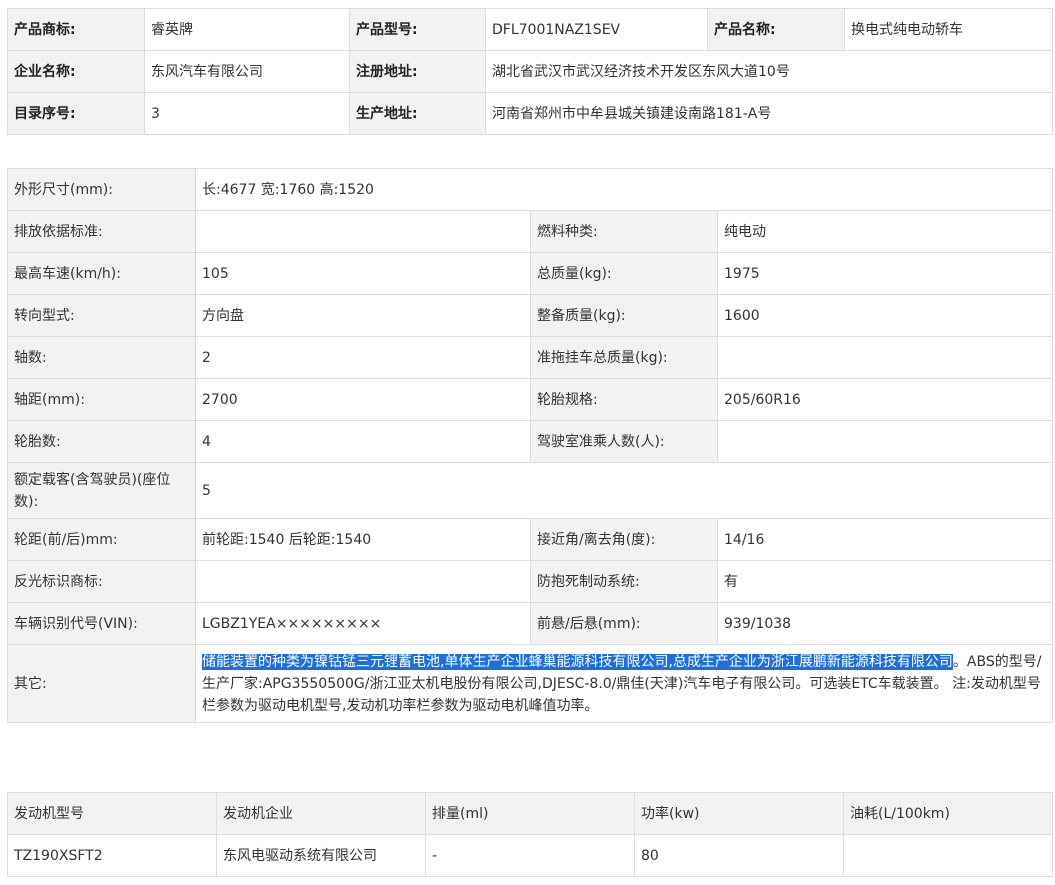 The width and height of the screenshot is (1055, 885). I want to click on spec-row: 轮胎数: 4 驾驶室准乘人数(人):, so click(530, 441).